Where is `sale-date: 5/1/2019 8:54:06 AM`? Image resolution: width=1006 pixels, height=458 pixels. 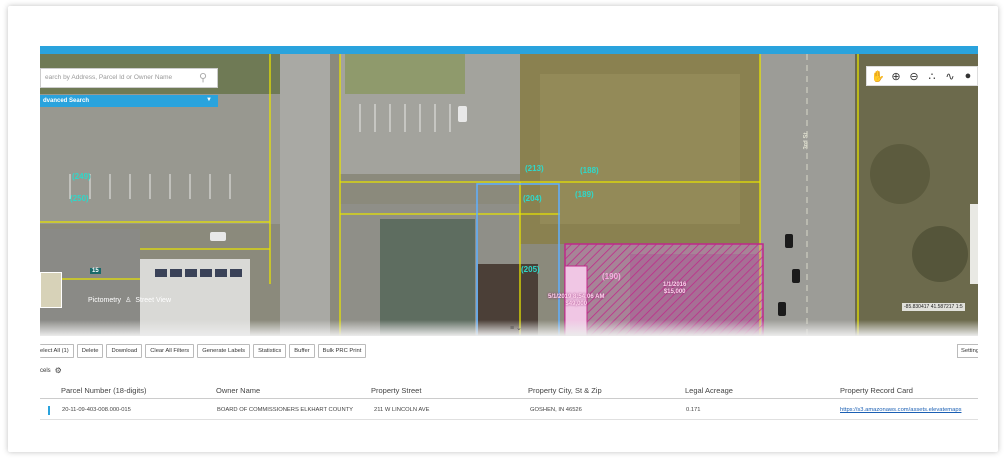
sale-date: 5/1/2019 8:54:06 AM is located at coordinates (576, 297).